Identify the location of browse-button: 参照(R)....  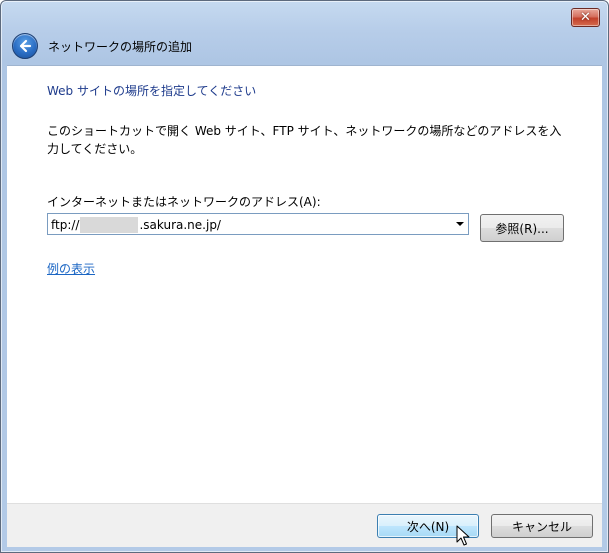
(522, 228).